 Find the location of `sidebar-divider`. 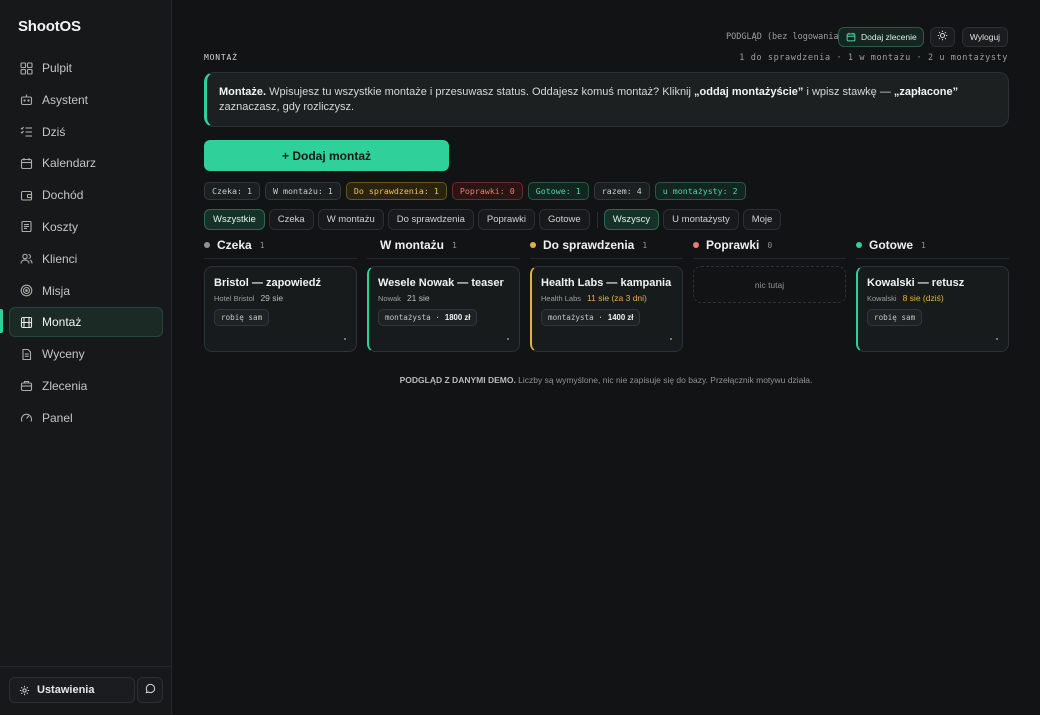

sidebar-divider is located at coordinates (86, 666).